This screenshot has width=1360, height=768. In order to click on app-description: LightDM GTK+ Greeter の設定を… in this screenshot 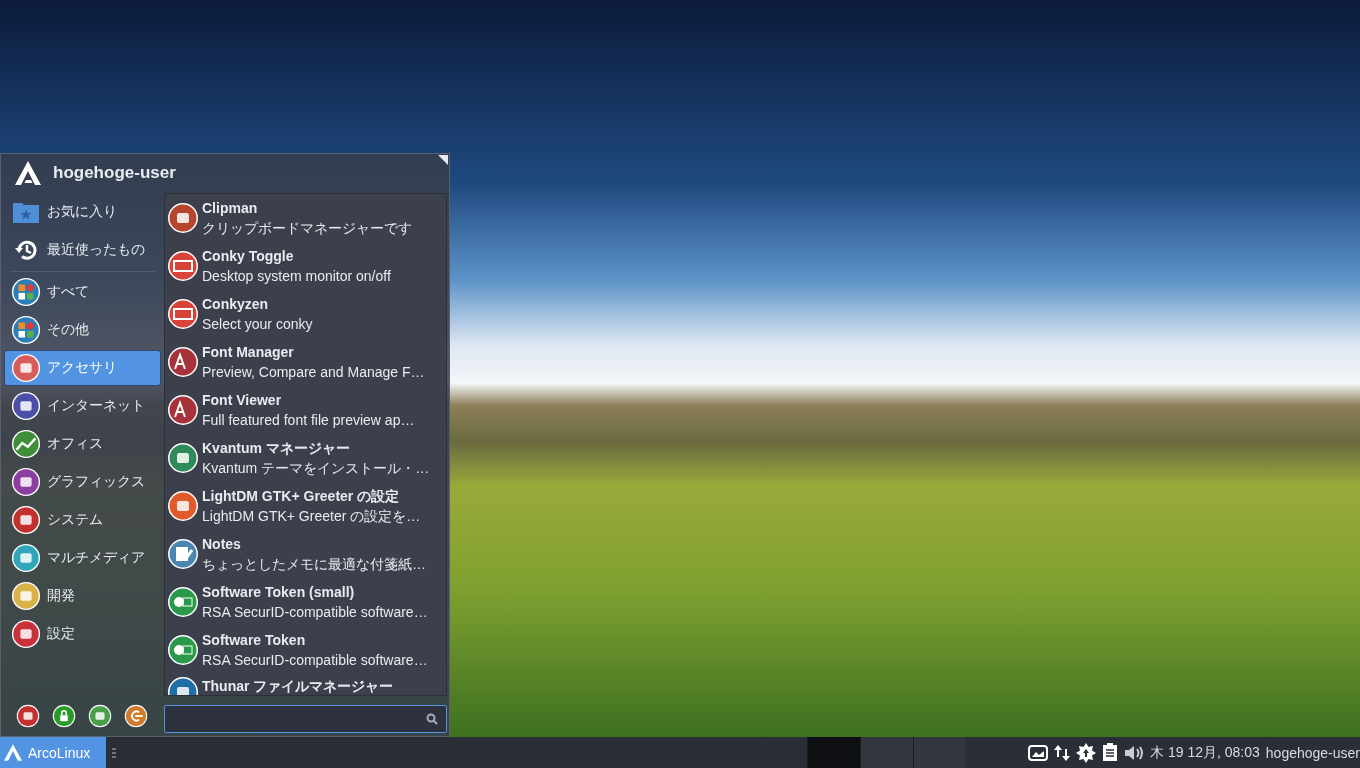, I will do `click(311, 516)`.